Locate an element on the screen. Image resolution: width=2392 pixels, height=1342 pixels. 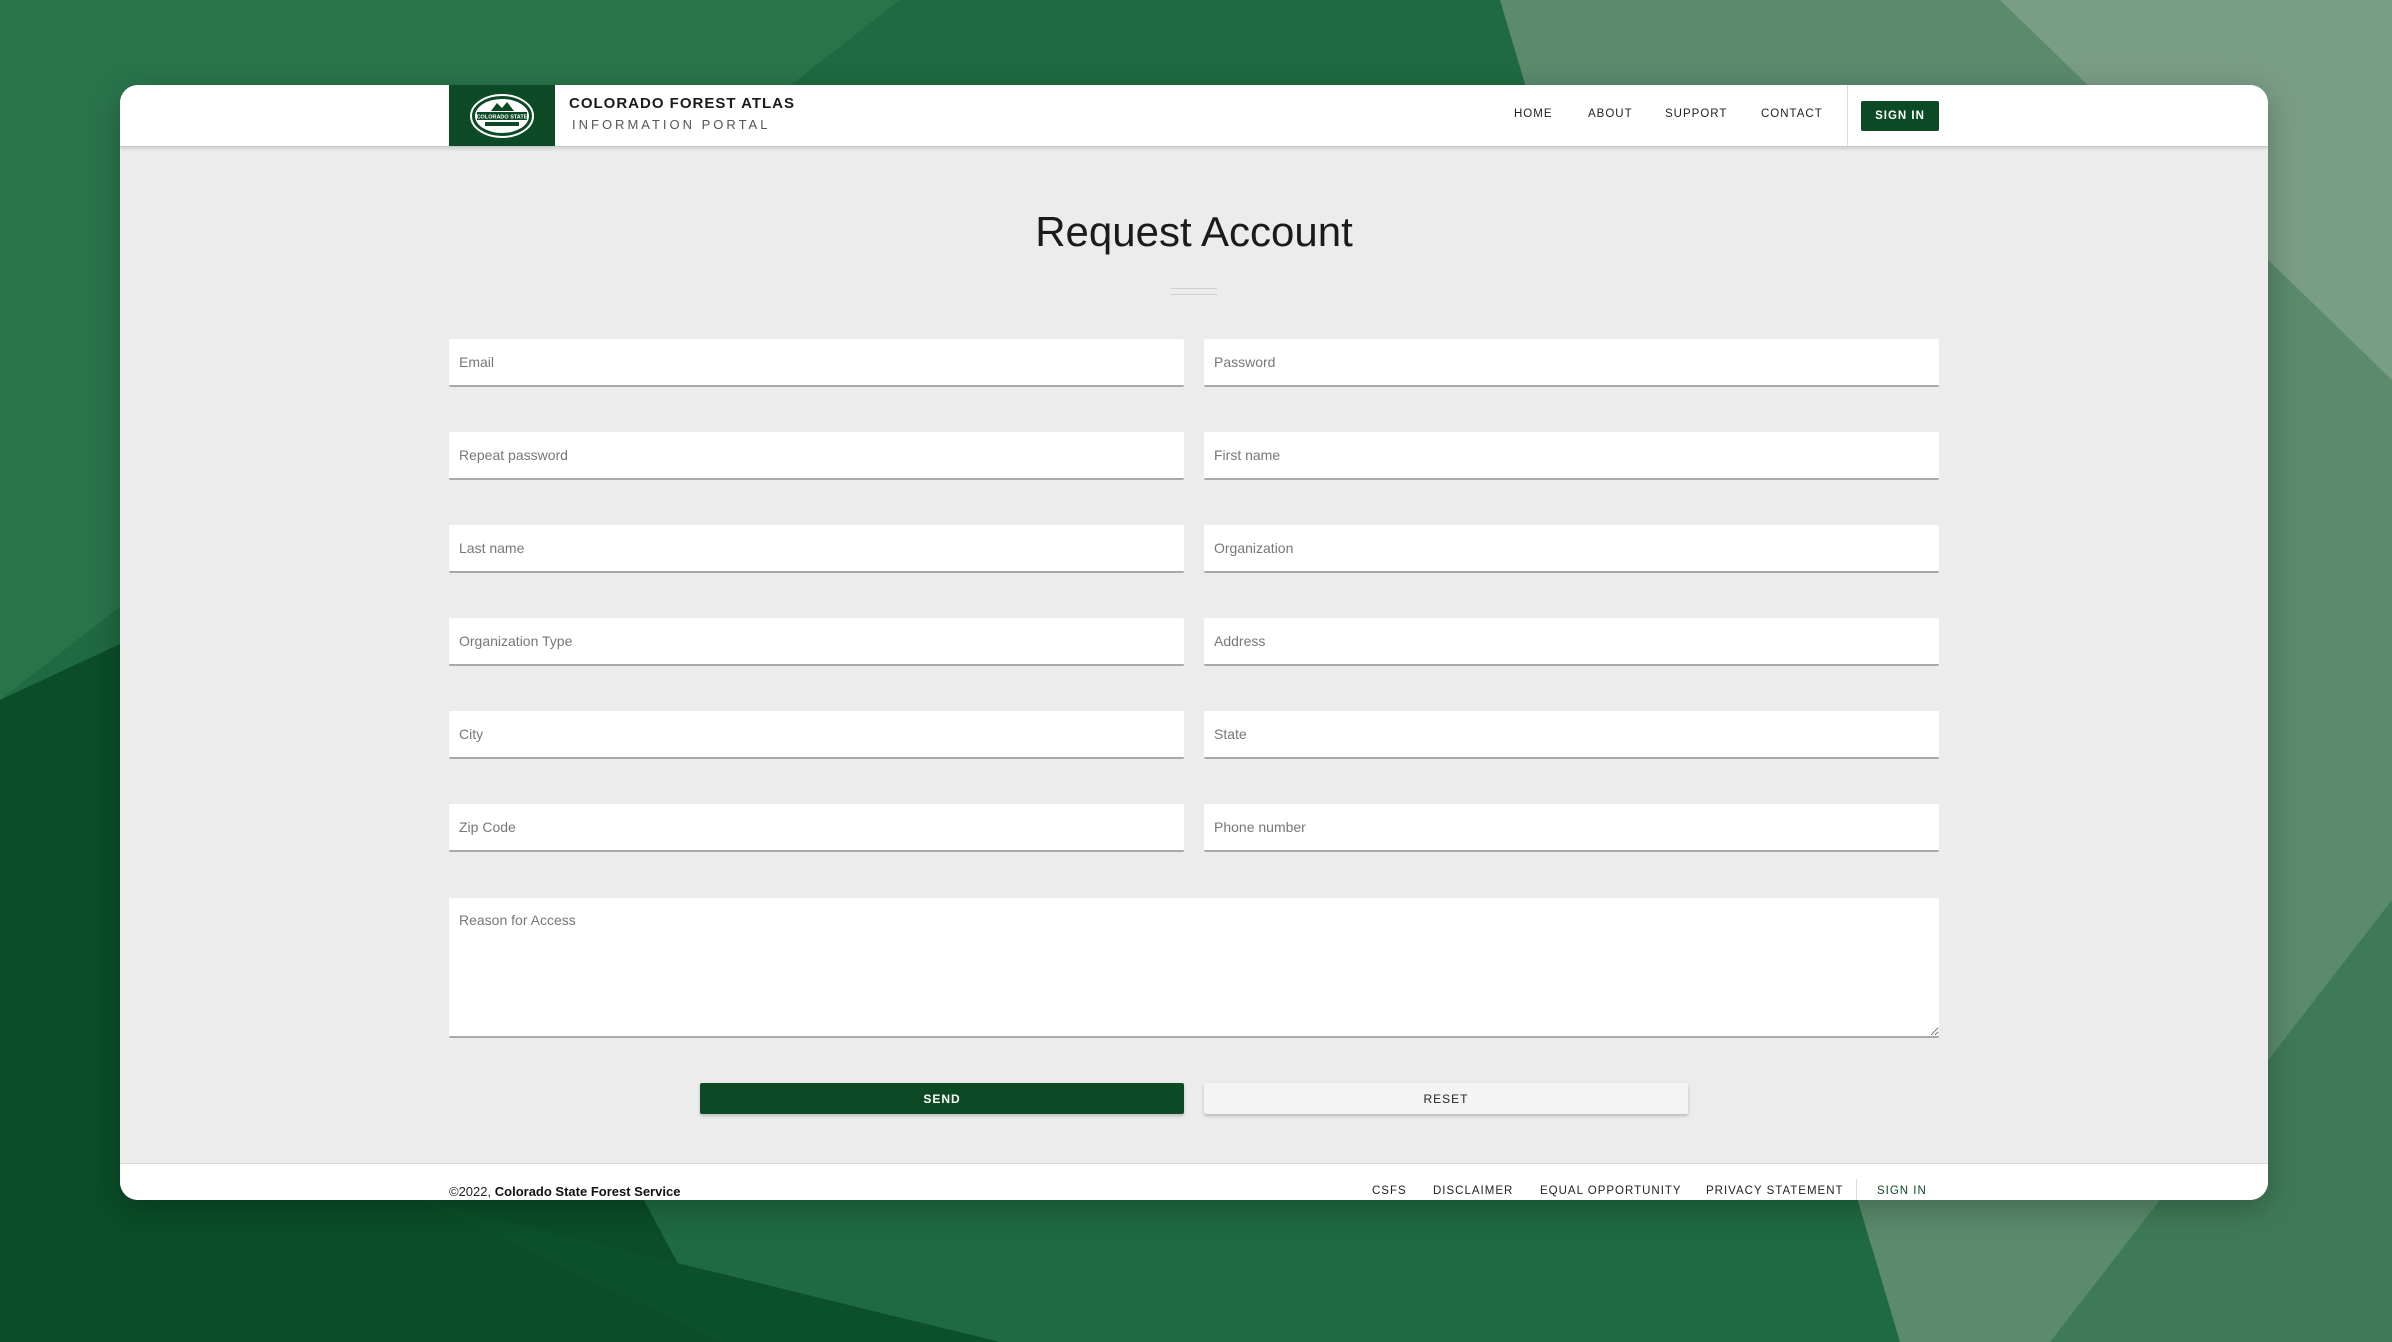
send-button: SEND is located at coordinates (942, 1098).